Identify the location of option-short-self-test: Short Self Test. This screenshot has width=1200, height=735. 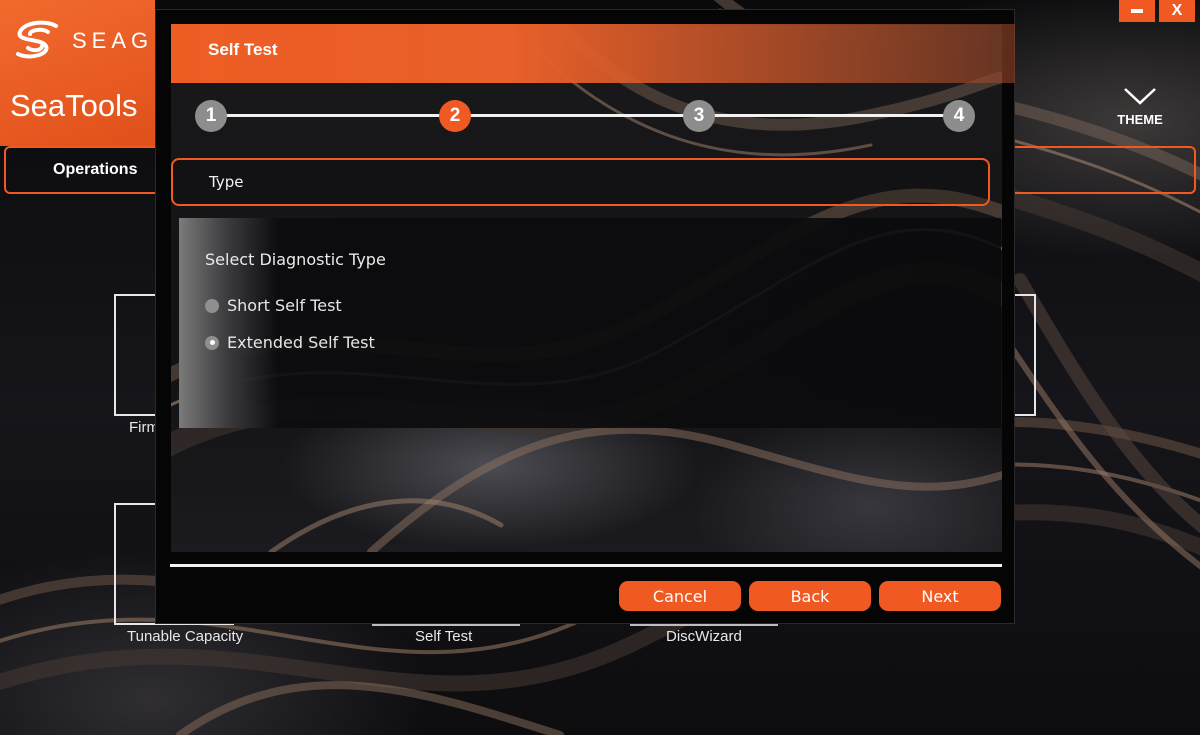
(273, 305).